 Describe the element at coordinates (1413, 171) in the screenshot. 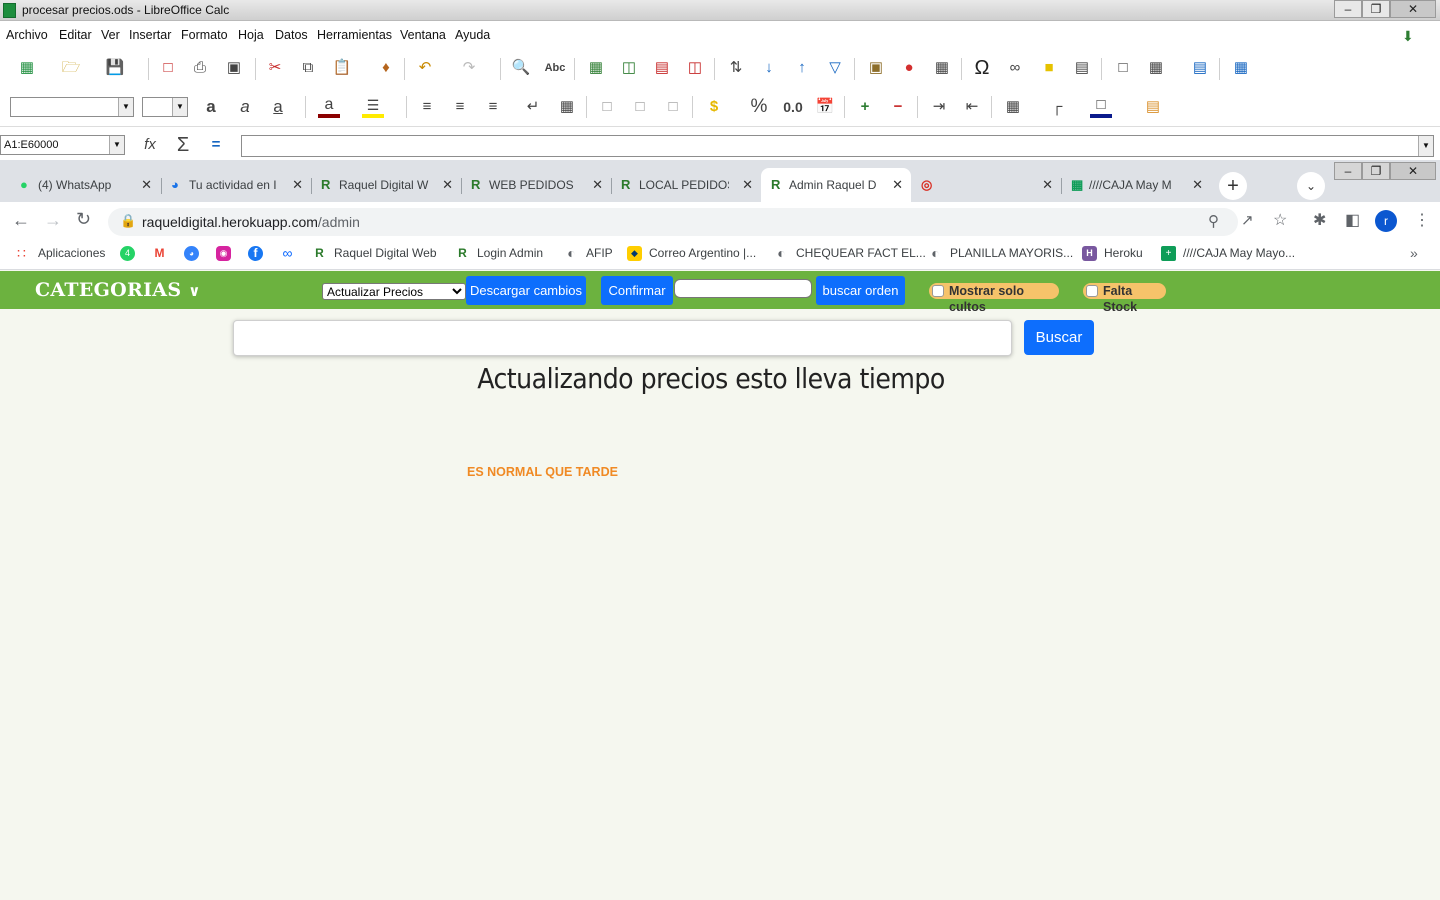

I see `browser-close-button: ✕` at that location.